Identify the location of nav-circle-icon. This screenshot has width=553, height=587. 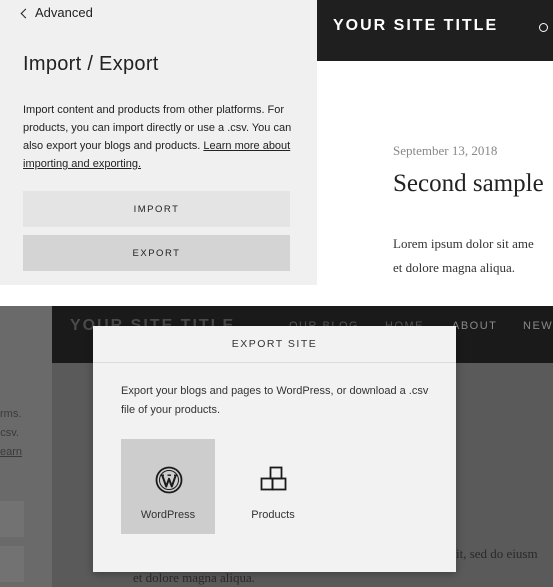
(543, 27).